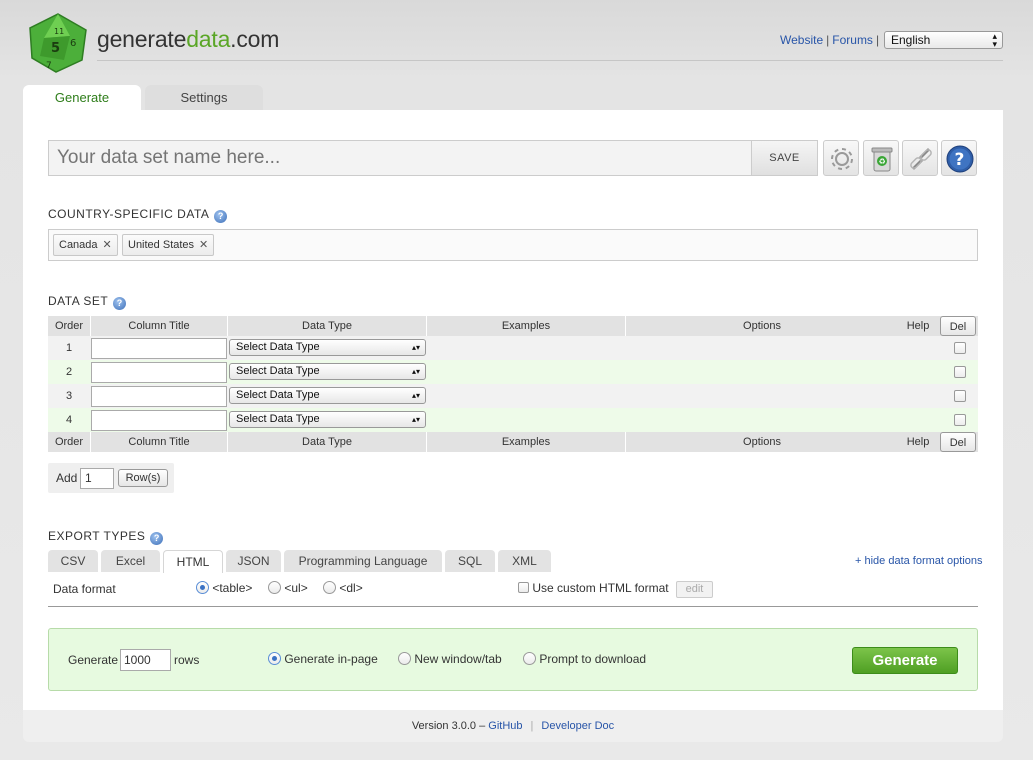 This screenshot has height=760, width=1033. Describe the element at coordinates (400, 158) in the screenshot. I see `dataset-name-input` at that location.